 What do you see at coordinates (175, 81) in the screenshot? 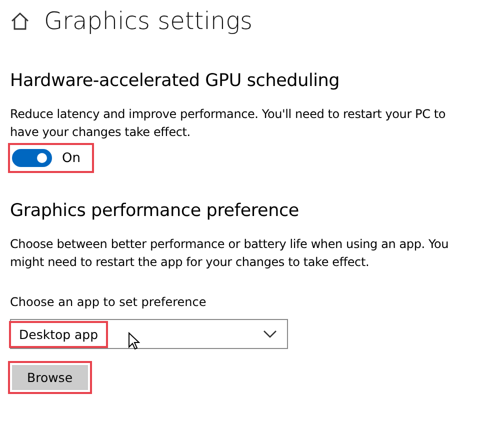
I see `section-heading: Hardware-accelerated GPU scheduling` at bounding box center [175, 81].